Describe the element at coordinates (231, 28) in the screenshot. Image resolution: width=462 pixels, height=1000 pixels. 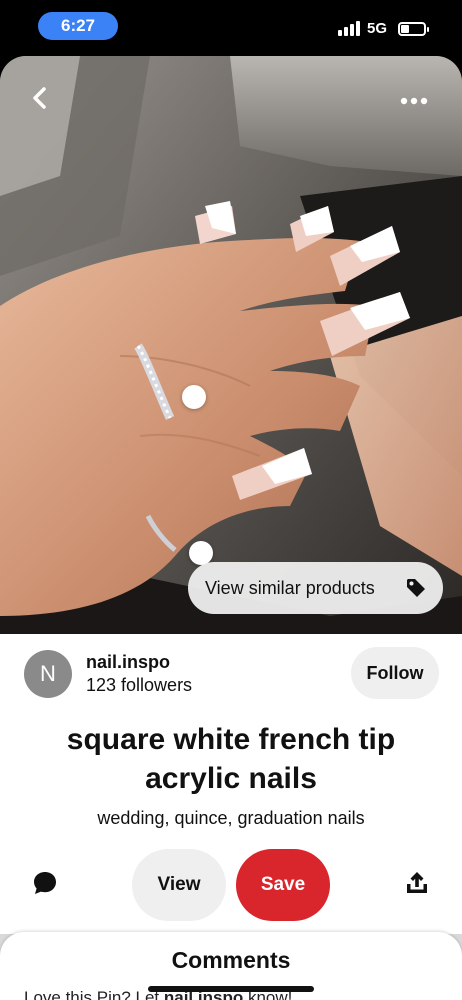
I see `status-bar: 6:27 5G` at that location.